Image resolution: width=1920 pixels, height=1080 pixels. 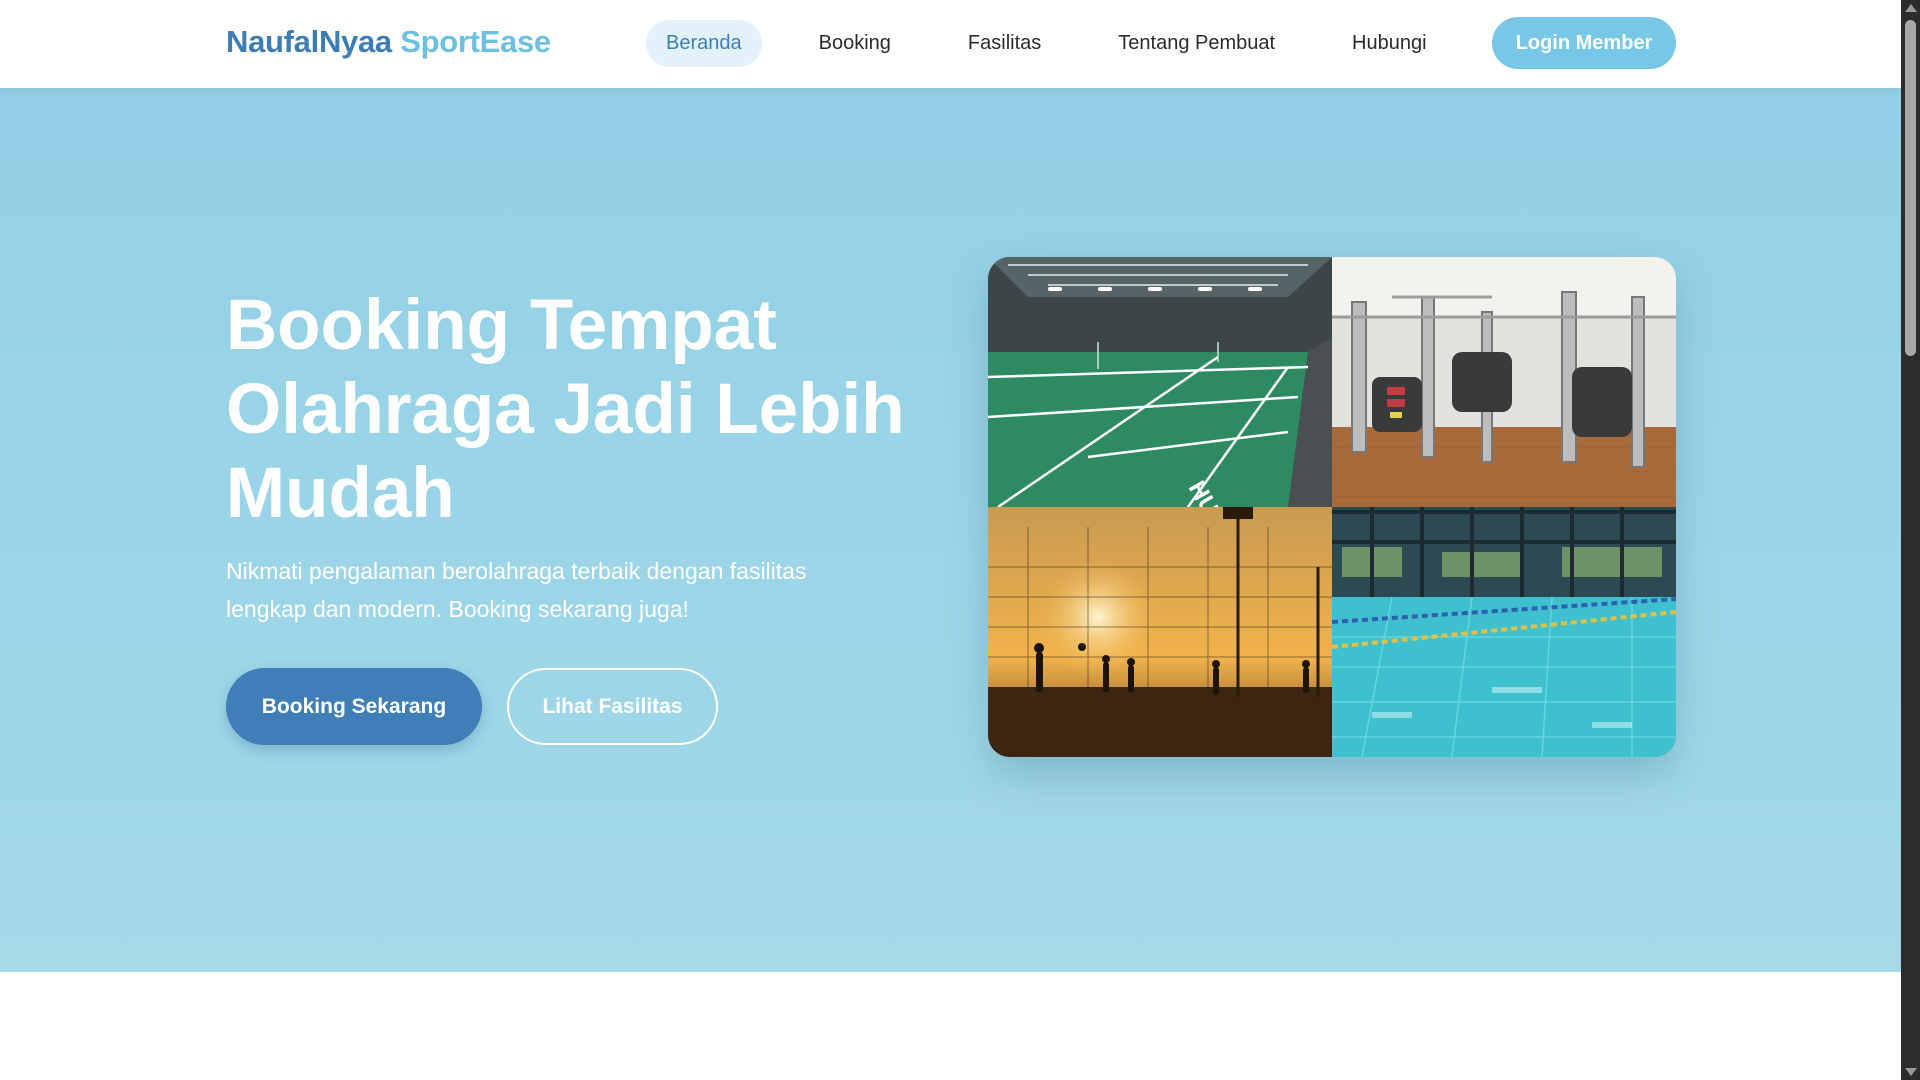 What do you see at coordinates (1584, 43) in the screenshot?
I see `login-member-button: Login Member` at bounding box center [1584, 43].